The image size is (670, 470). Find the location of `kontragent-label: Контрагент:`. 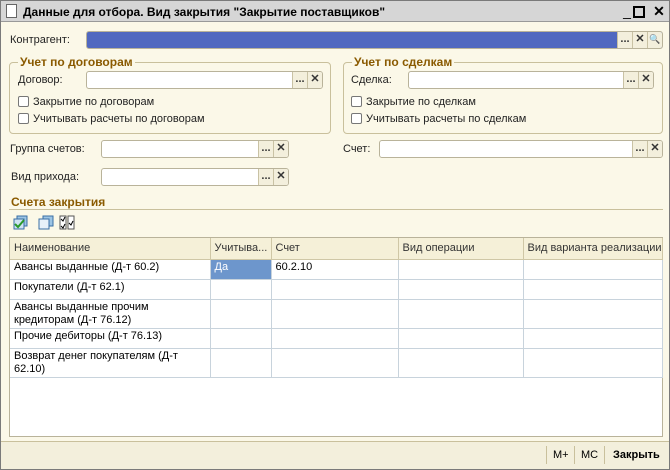

kontragent-label: Контрагент: is located at coordinates (40, 40).